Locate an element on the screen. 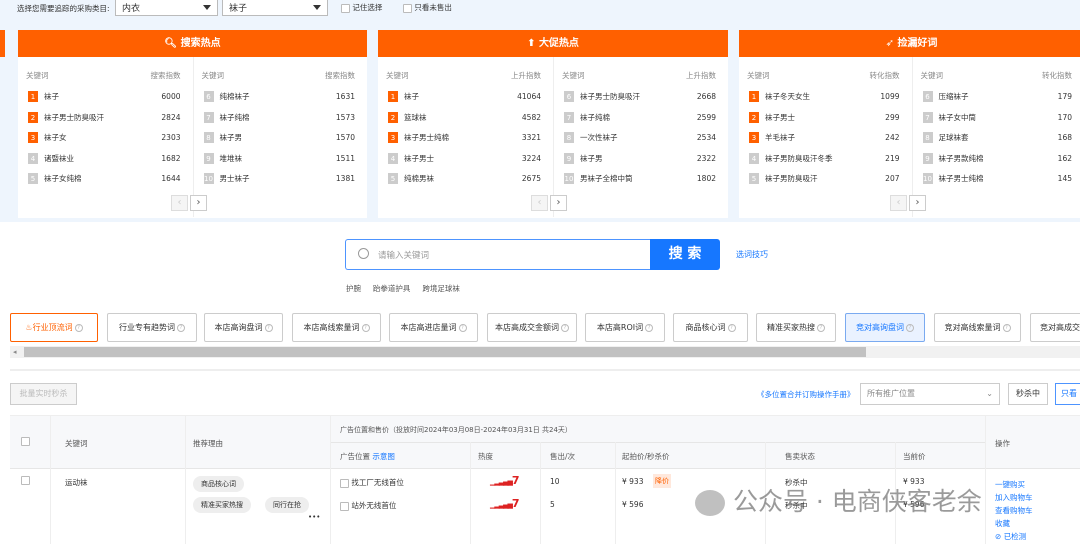 The height and width of the screenshot is (544, 1080). index-value: 2322 is located at coordinates (706, 158).